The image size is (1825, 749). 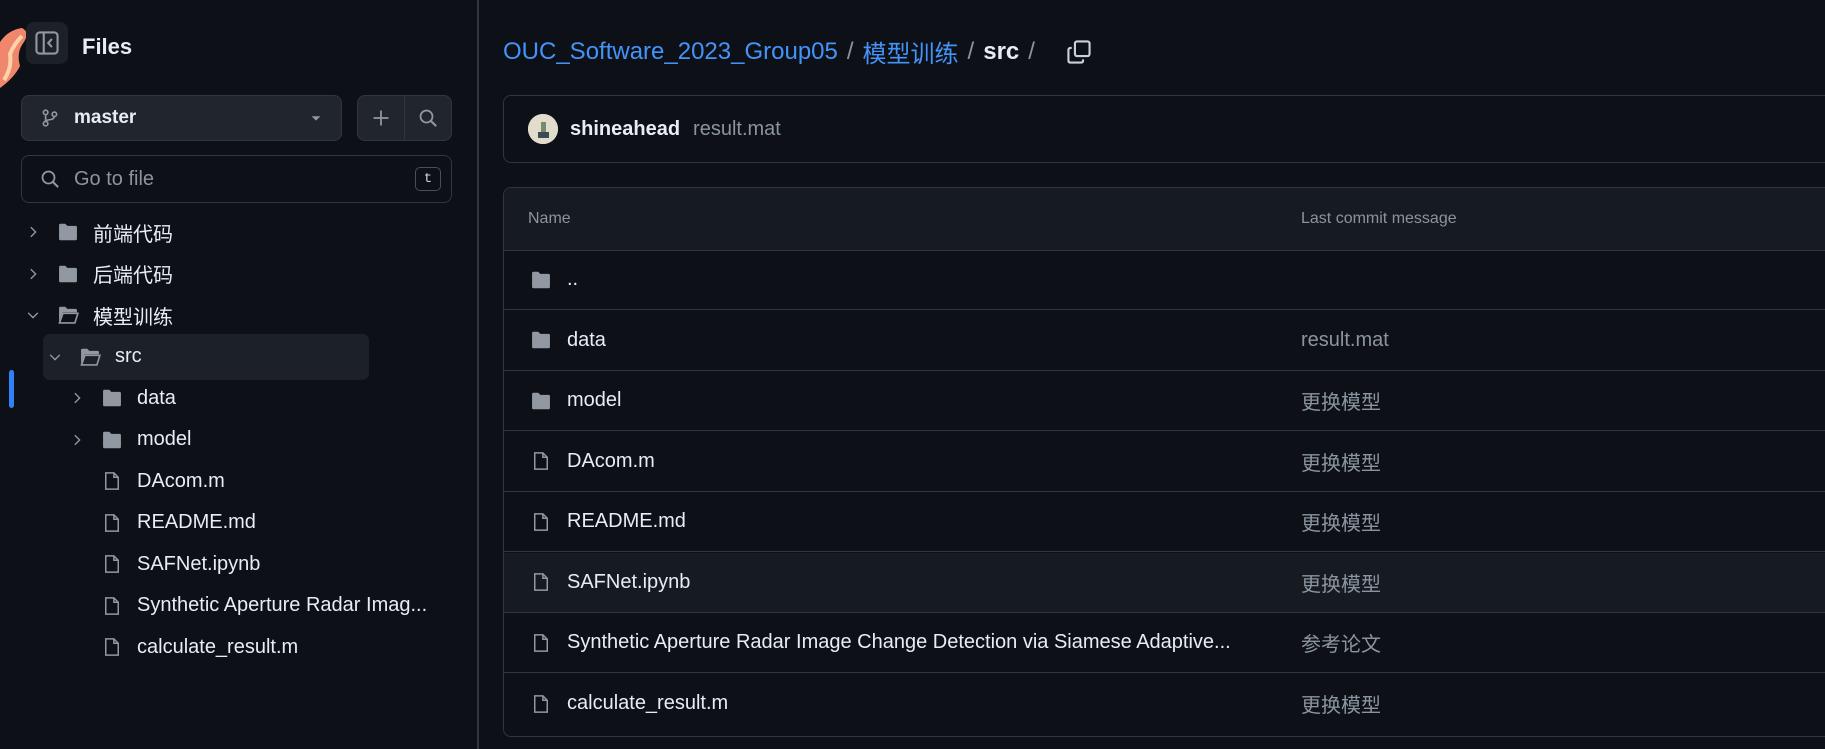 I want to click on tree-item-label: src, so click(x=128, y=356).